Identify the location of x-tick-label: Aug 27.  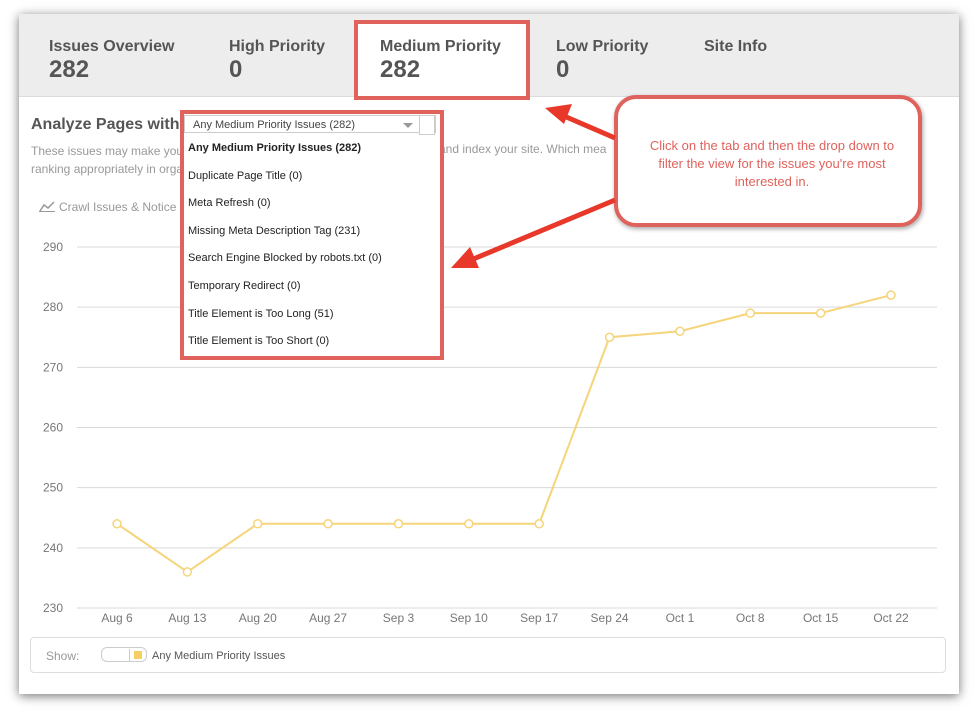
(328, 618).